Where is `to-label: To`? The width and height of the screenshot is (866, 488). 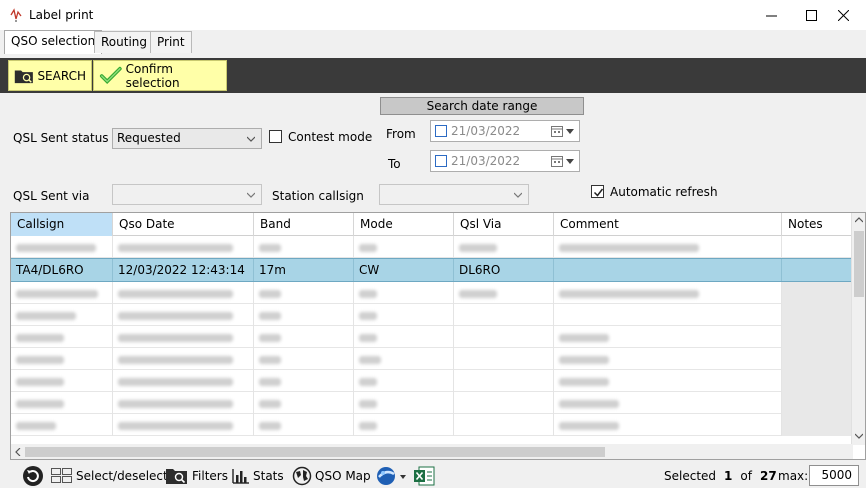
to-label: To is located at coordinates (394, 164).